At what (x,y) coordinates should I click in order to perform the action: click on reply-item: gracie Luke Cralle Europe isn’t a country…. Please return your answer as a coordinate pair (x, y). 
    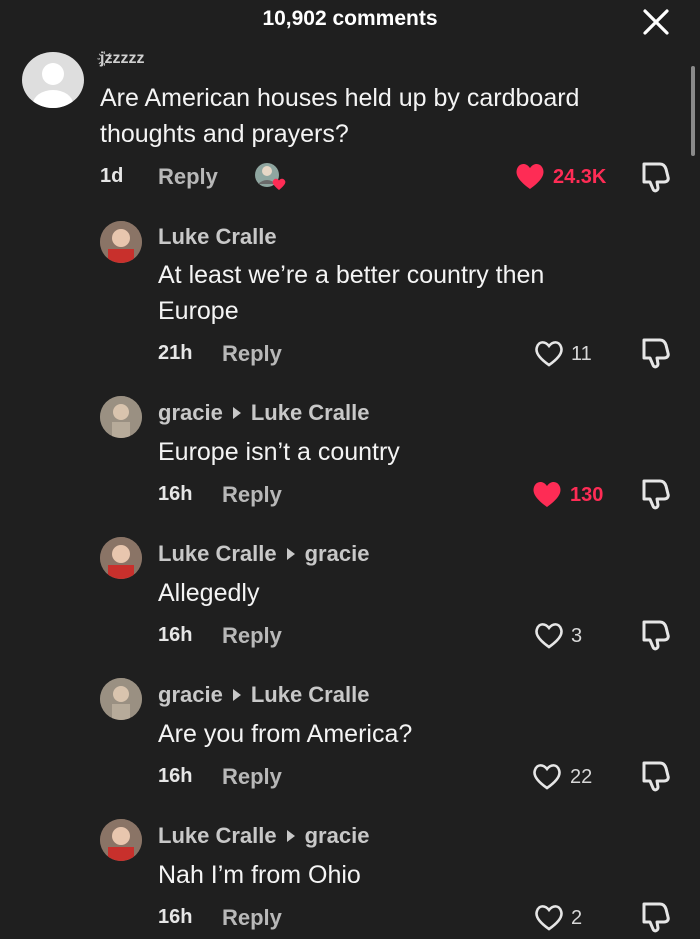
    Looking at the image, I should click on (350, 457).